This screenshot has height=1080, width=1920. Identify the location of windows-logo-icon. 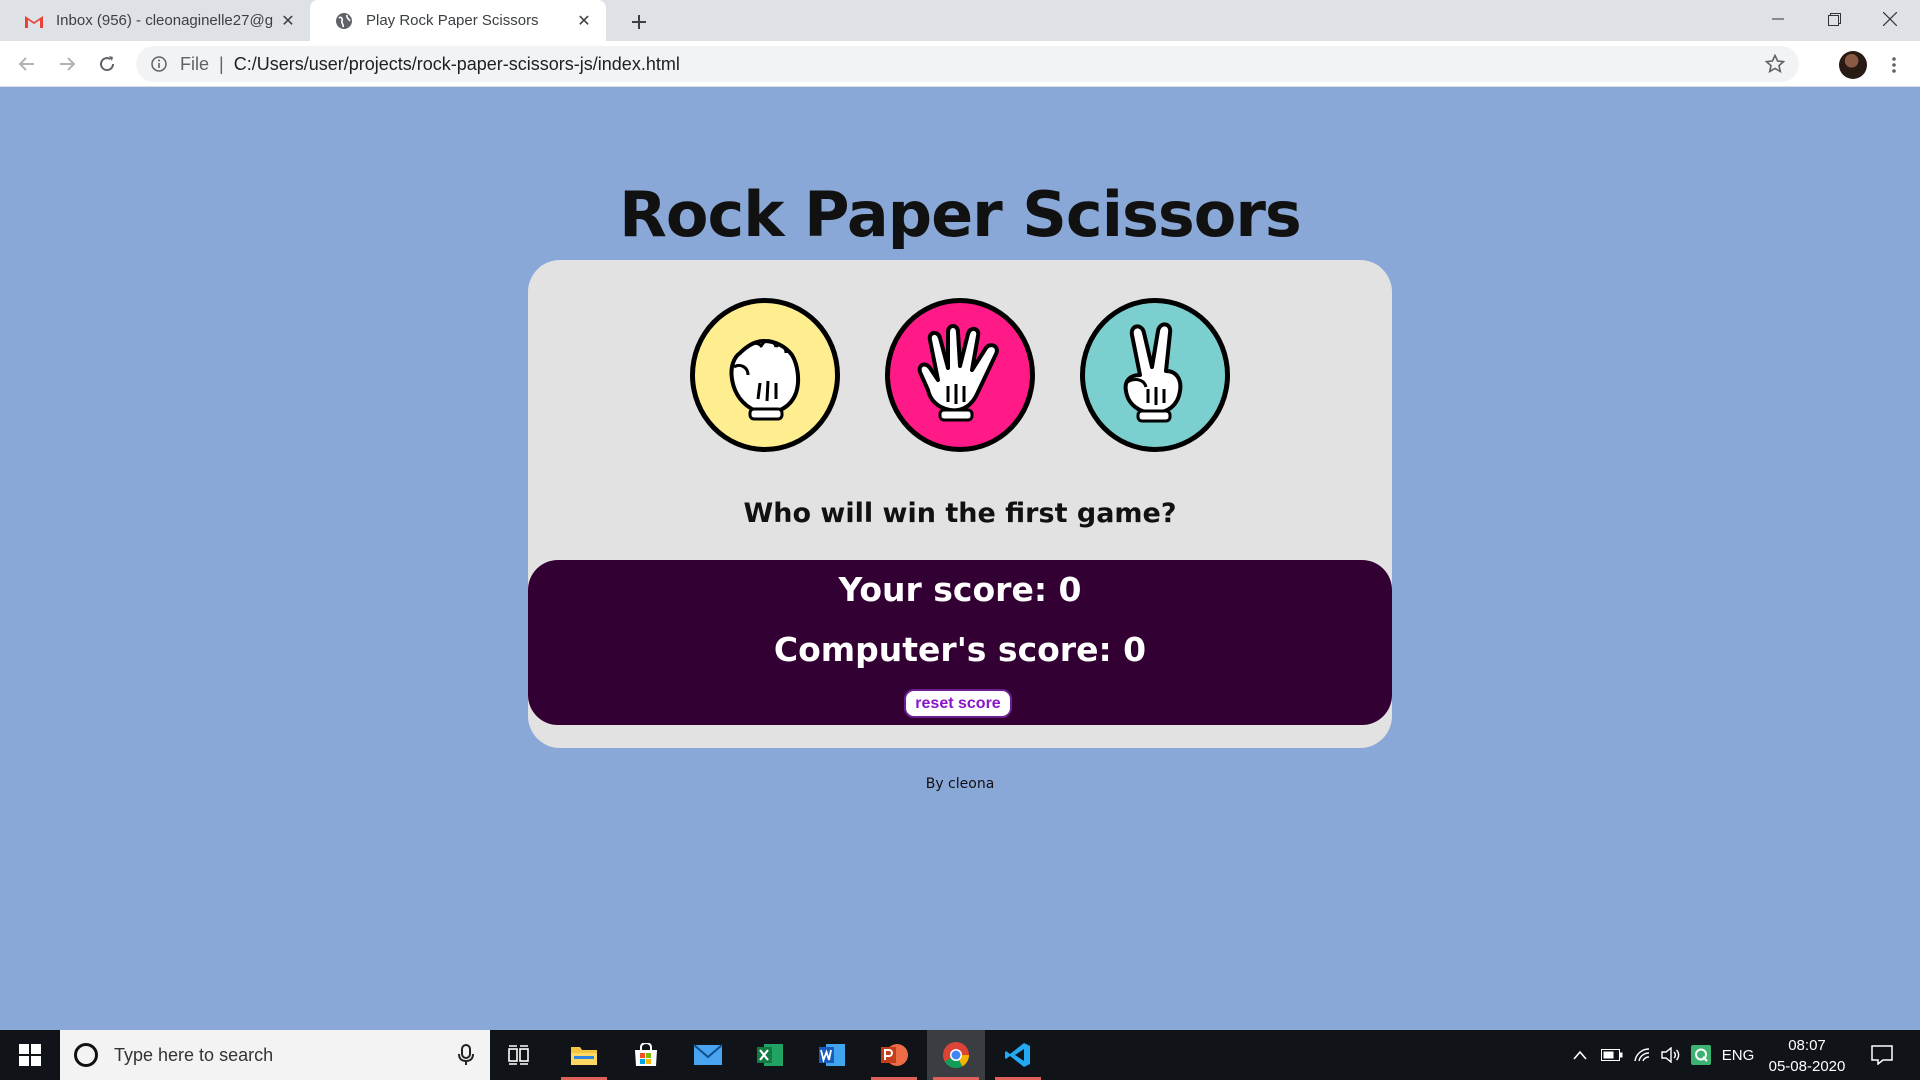
(30, 1055).